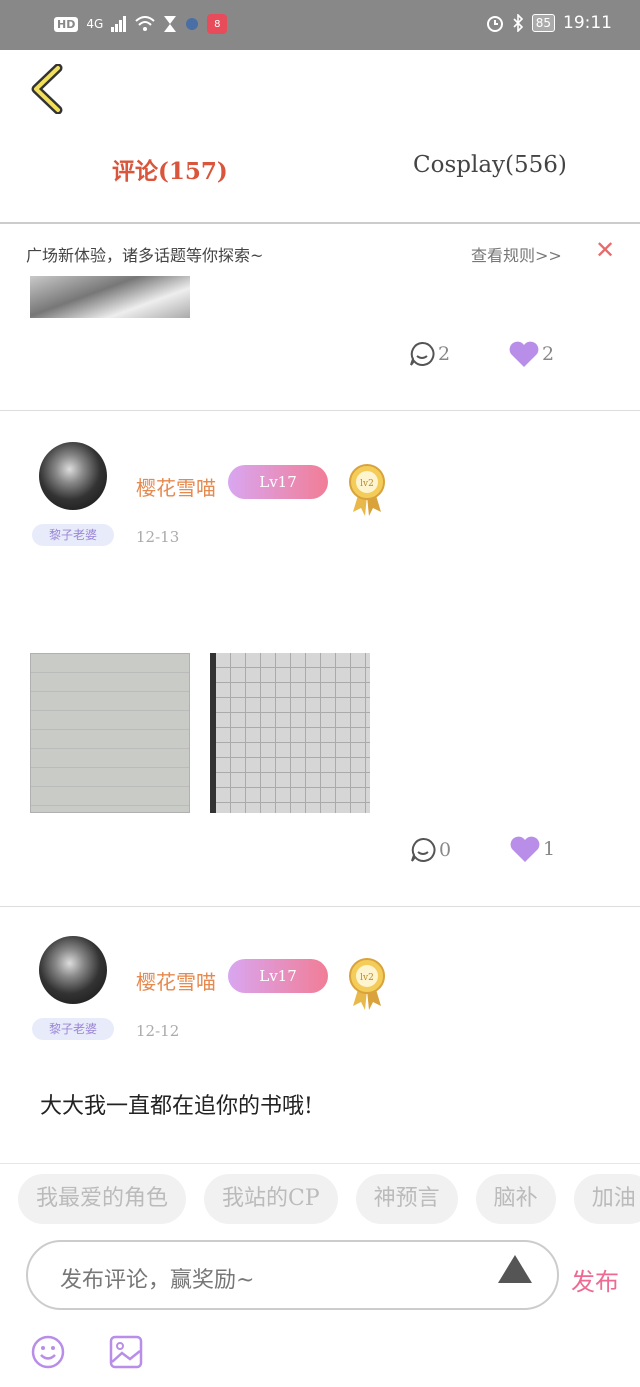 The height and width of the screenshot is (1387, 640). Describe the element at coordinates (217, 24) in the screenshot. I see `app-badge-icon: 8` at that location.